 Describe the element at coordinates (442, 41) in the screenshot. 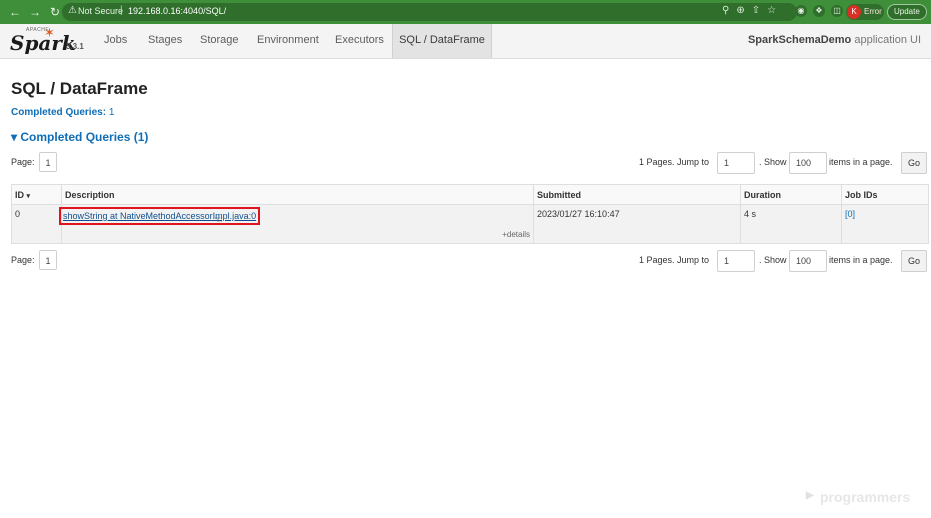

I see `tab-sql-dataframe: SQL / DataFrame` at that location.